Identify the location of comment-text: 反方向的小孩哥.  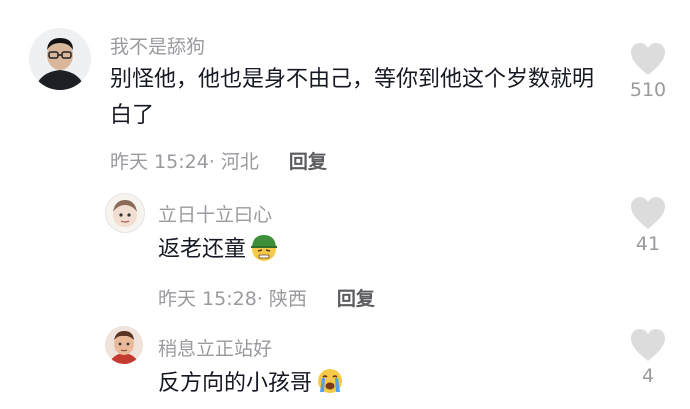
(378, 387).